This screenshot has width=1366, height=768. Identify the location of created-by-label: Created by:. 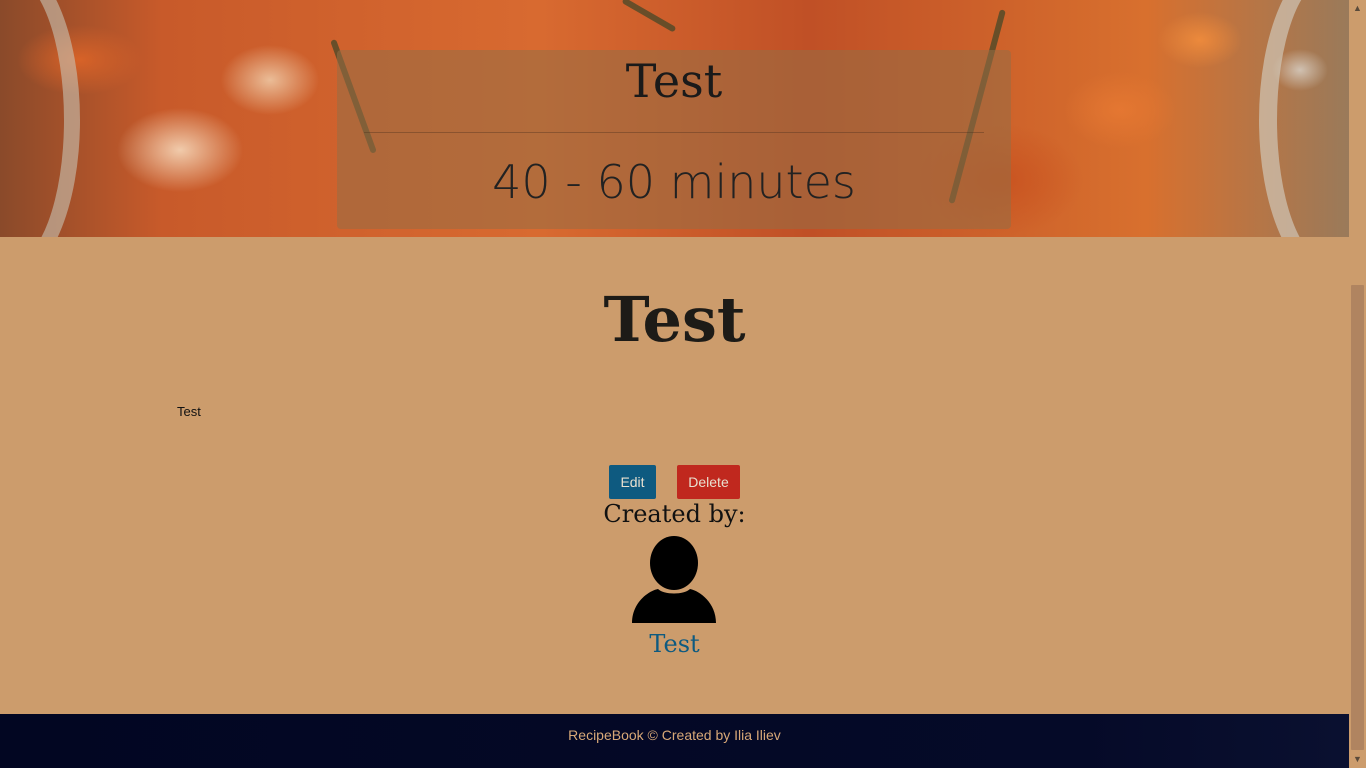
(674, 514).